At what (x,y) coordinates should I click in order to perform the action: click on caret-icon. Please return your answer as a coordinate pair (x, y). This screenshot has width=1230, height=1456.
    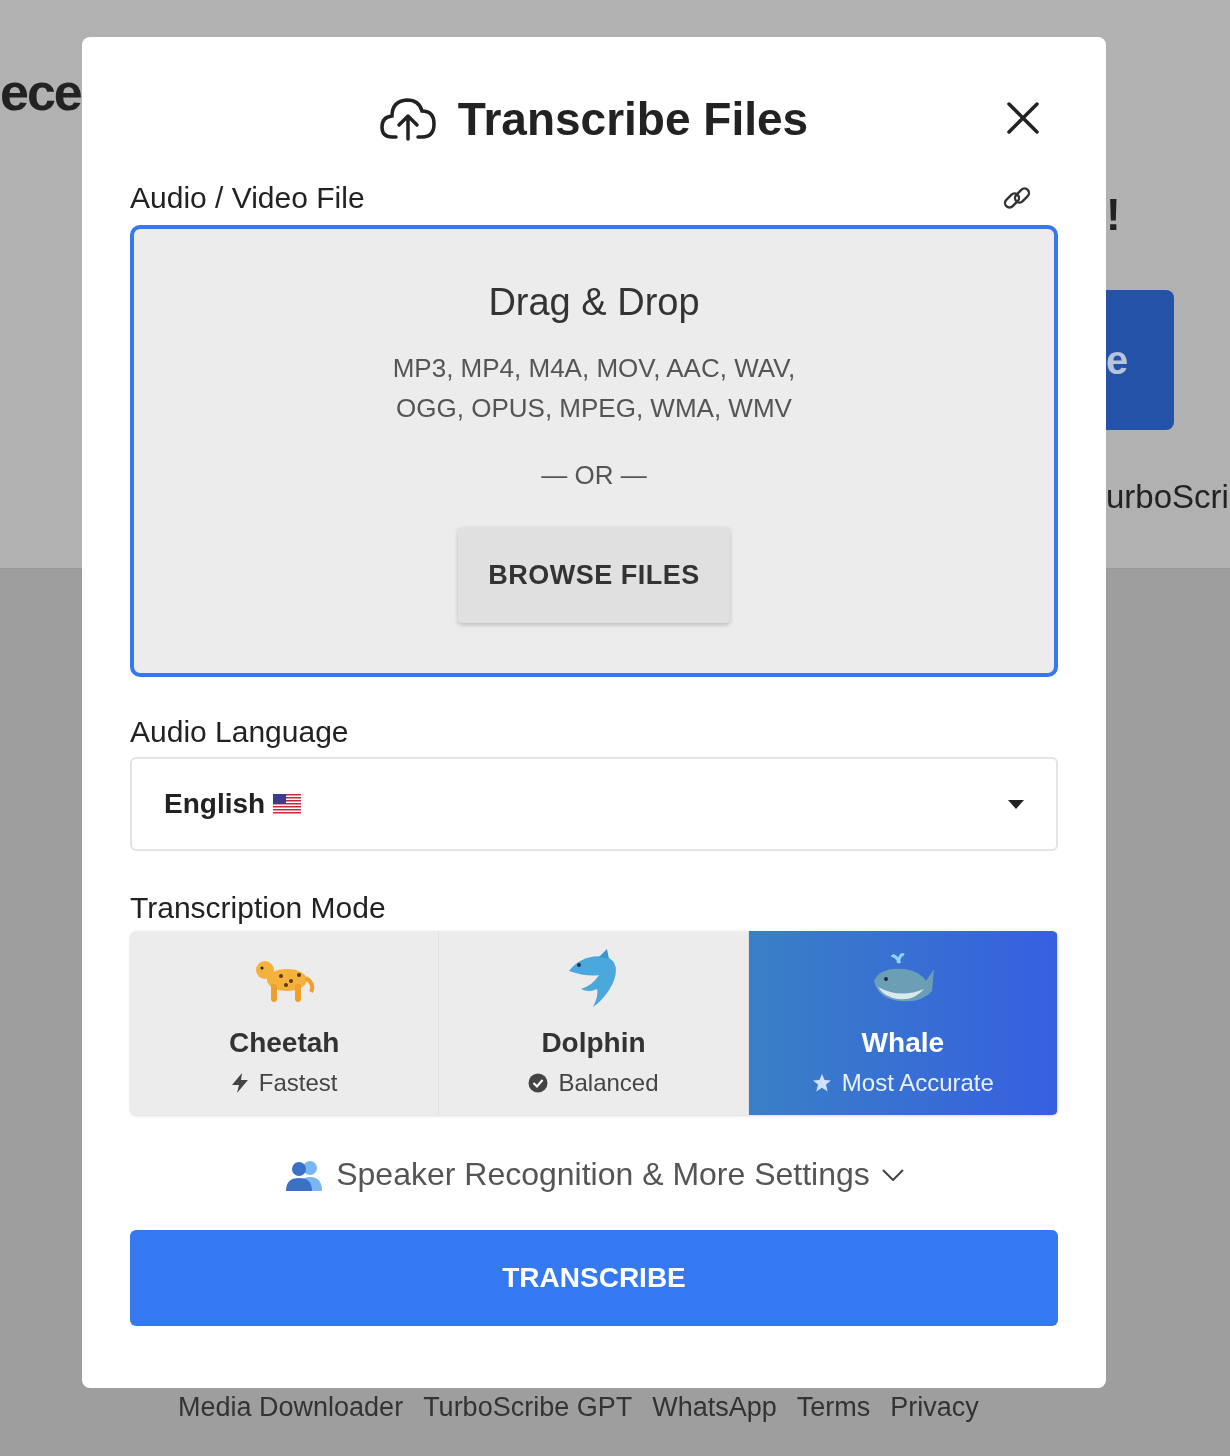
    Looking at the image, I should click on (1016, 804).